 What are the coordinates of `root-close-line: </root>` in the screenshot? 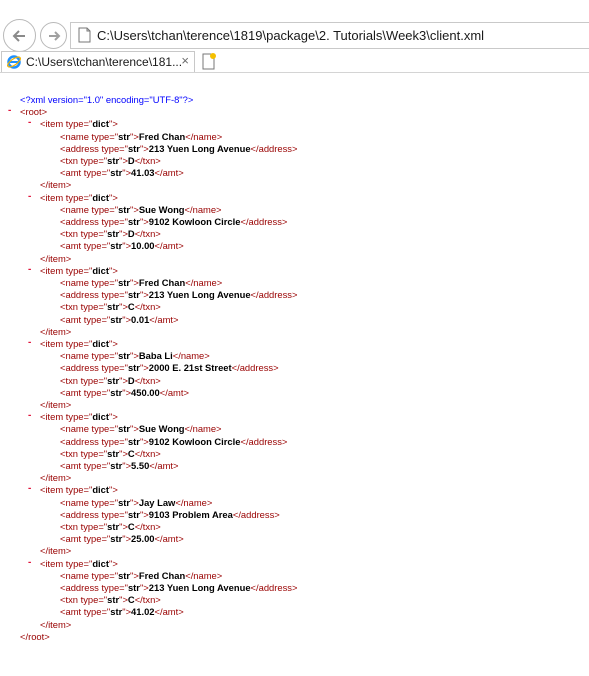 It's located at (35, 637).